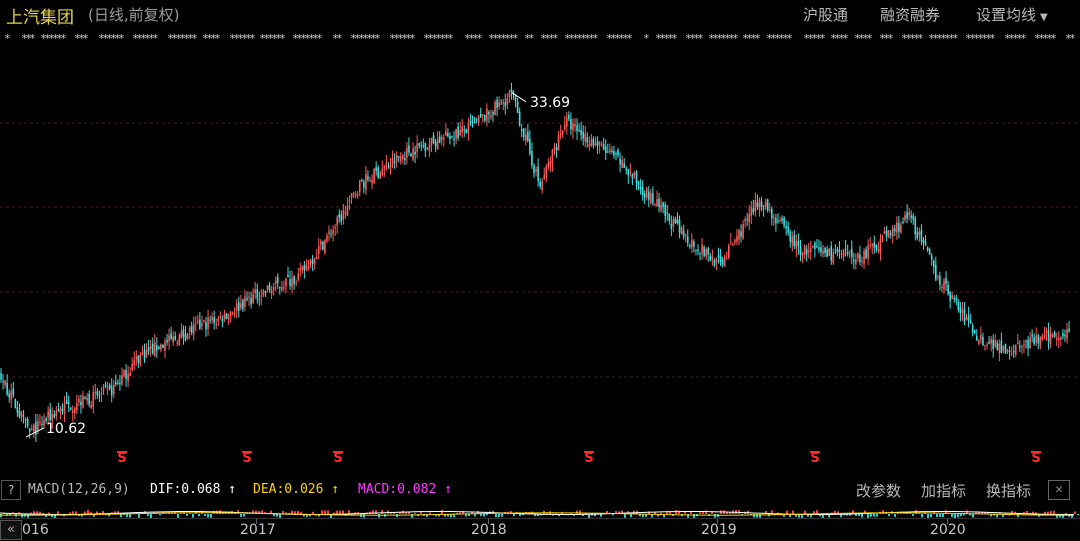 This screenshot has height=541, width=1080. Describe the element at coordinates (1008, 490) in the screenshot. I see `switch-indicator-button: 换指标` at that location.